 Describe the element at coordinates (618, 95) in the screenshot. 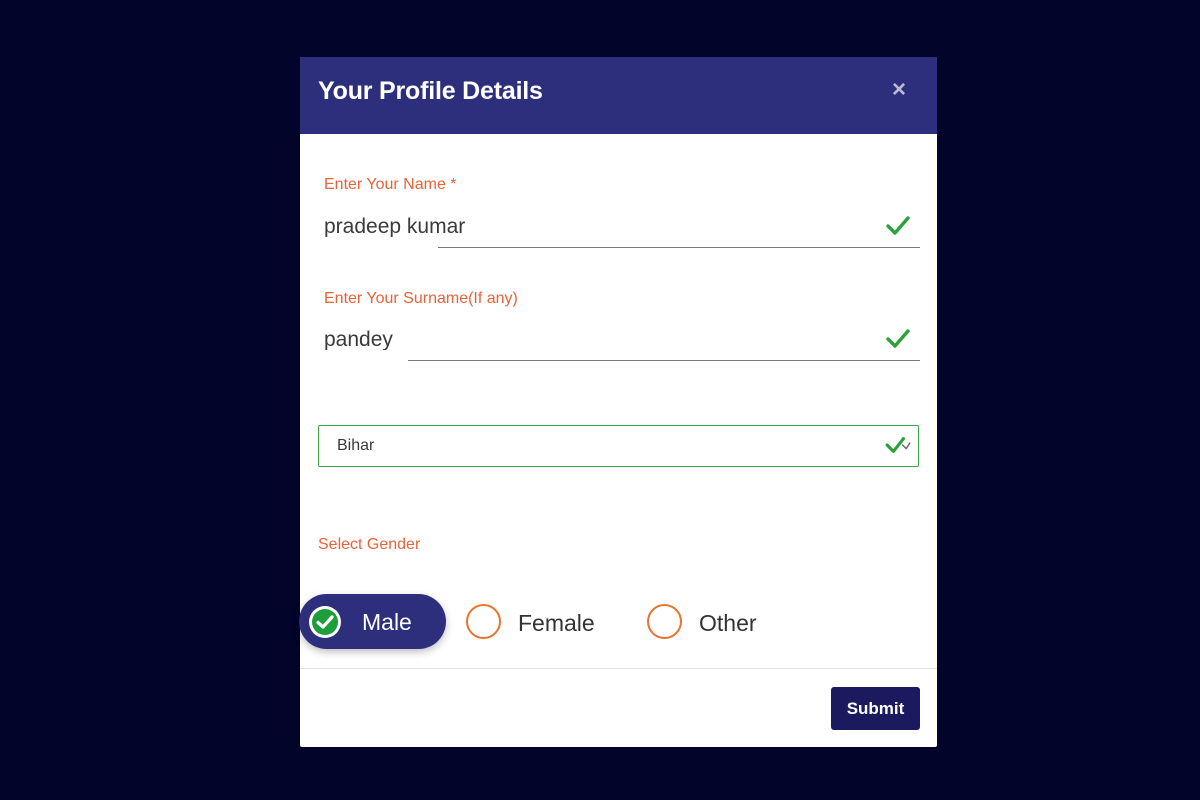

I see `modal-header: Your Profile Details ×` at that location.